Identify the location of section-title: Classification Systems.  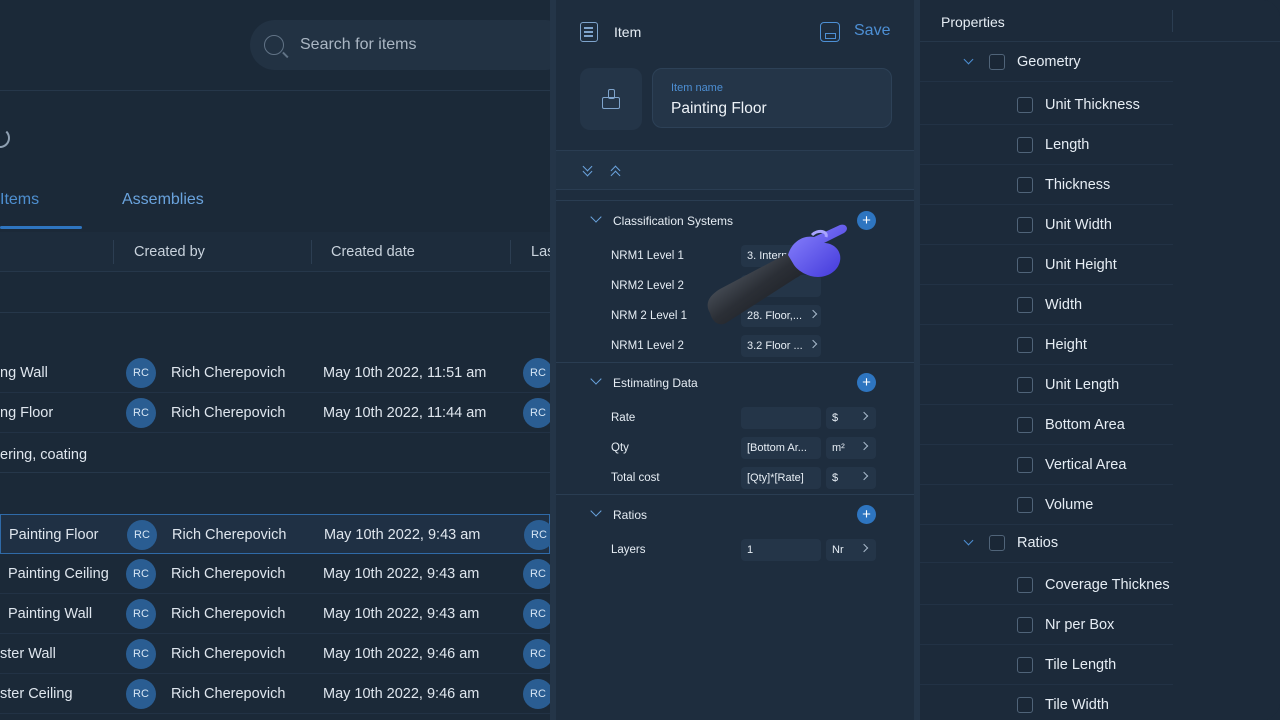
(673, 221).